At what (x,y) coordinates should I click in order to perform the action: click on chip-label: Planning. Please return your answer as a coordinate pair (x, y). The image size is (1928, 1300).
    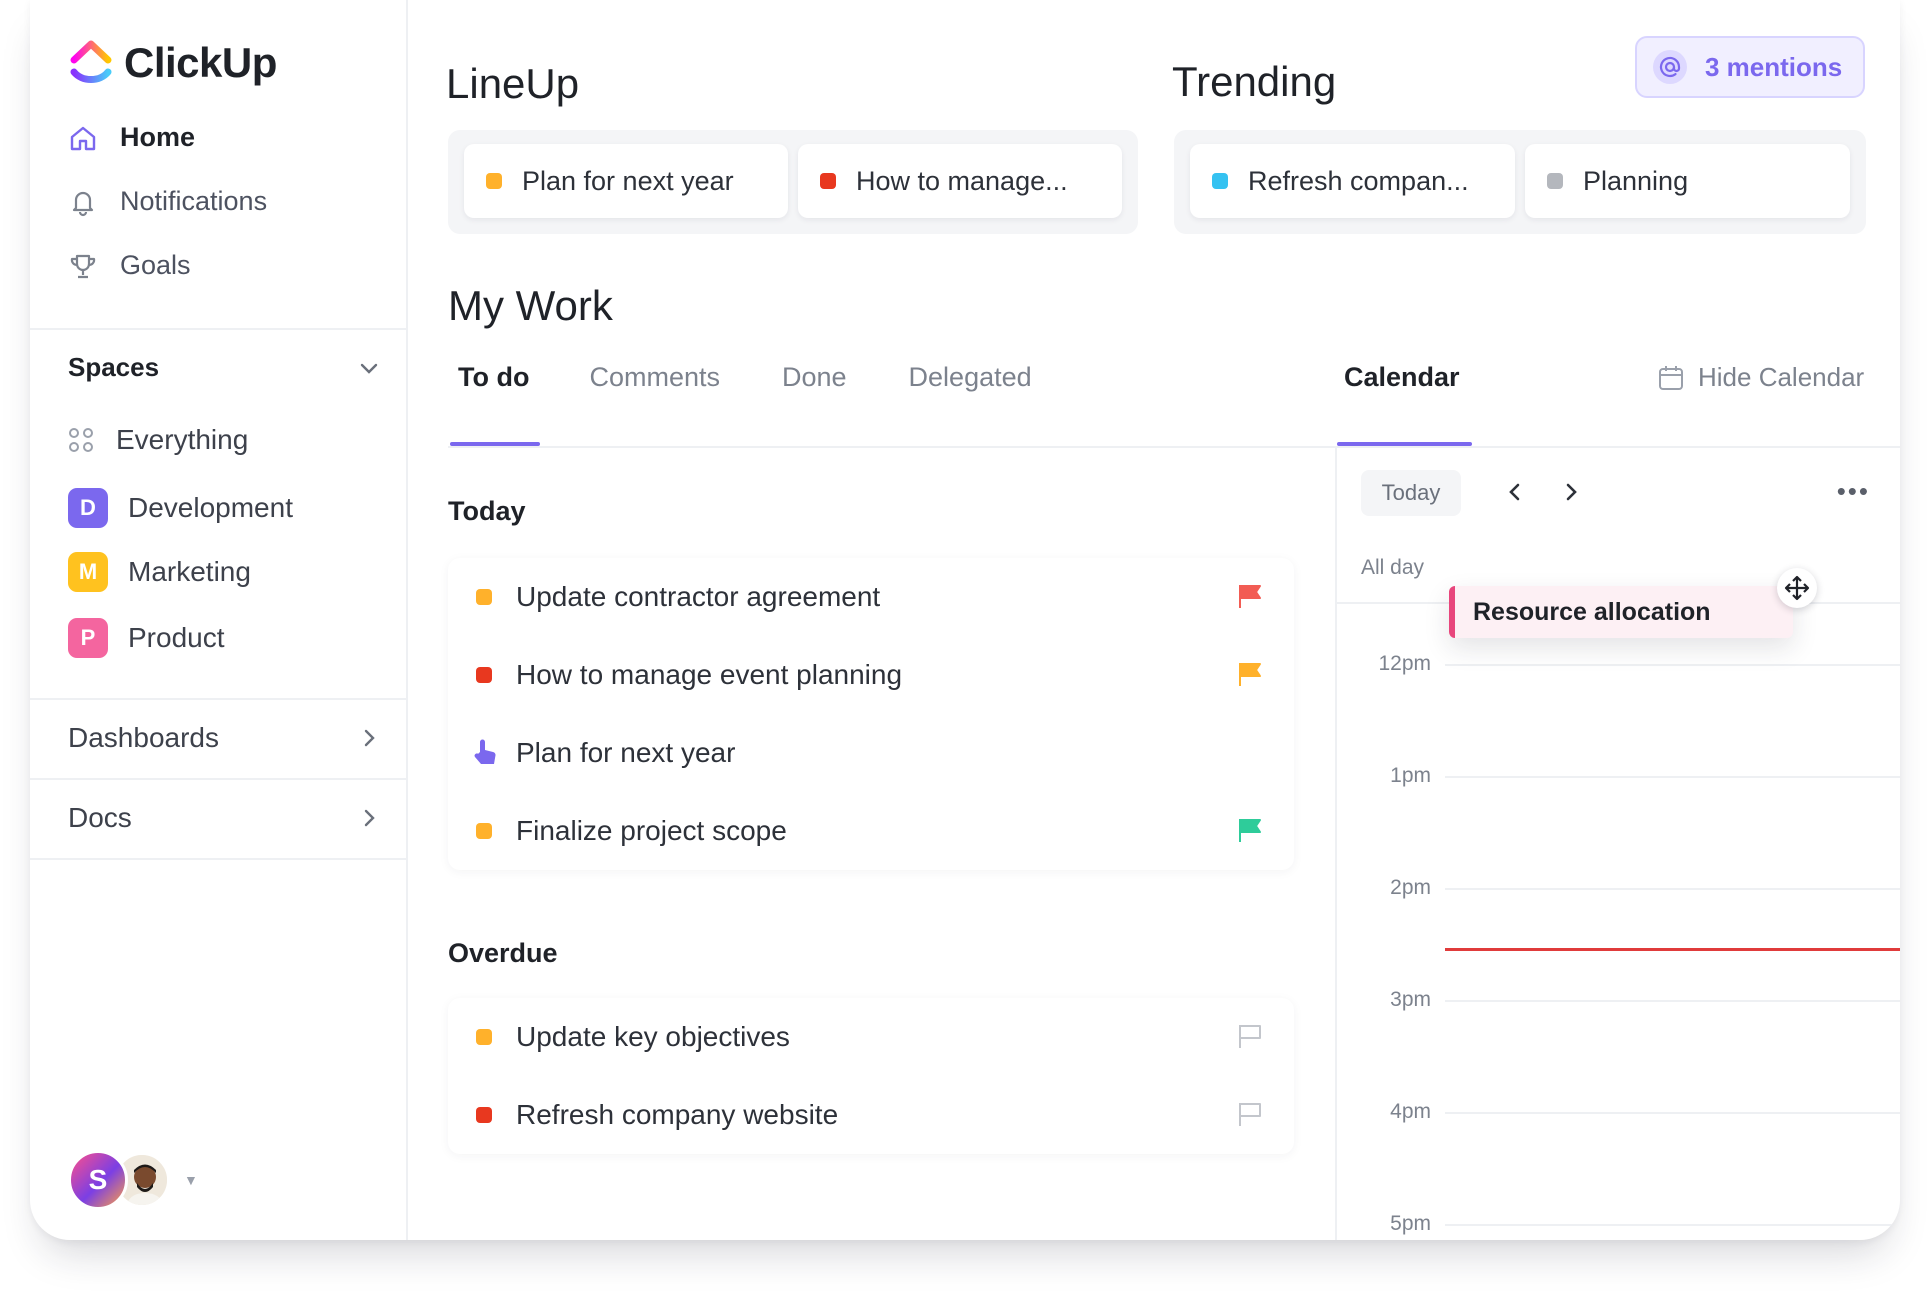
    Looking at the image, I should click on (1636, 180).